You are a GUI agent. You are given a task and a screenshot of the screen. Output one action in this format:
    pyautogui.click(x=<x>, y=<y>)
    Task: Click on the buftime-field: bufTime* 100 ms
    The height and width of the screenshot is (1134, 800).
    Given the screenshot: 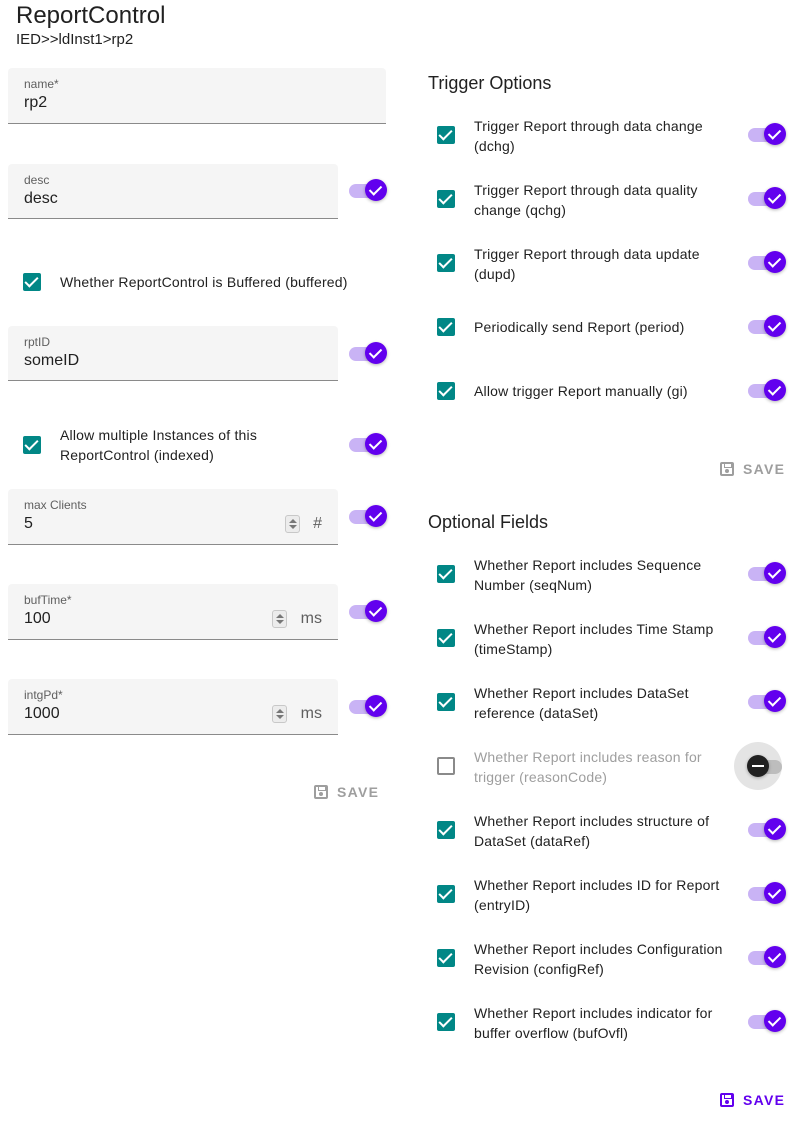 What is the action you would take?
    pyautogui.click(x=173, y=612)
    